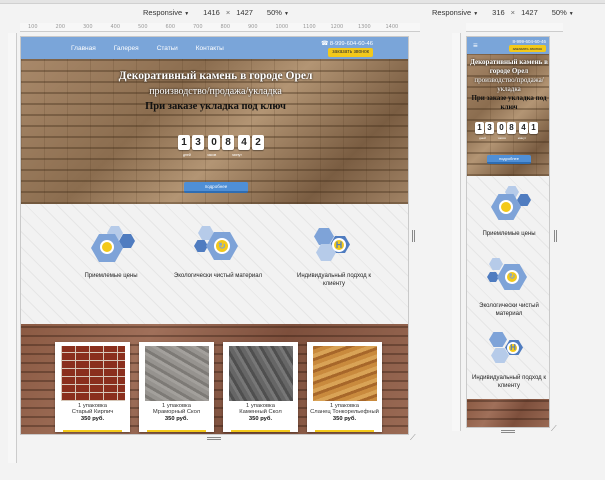  I want to click on feature-label: Экологически чистый материал, so click(218, 276).